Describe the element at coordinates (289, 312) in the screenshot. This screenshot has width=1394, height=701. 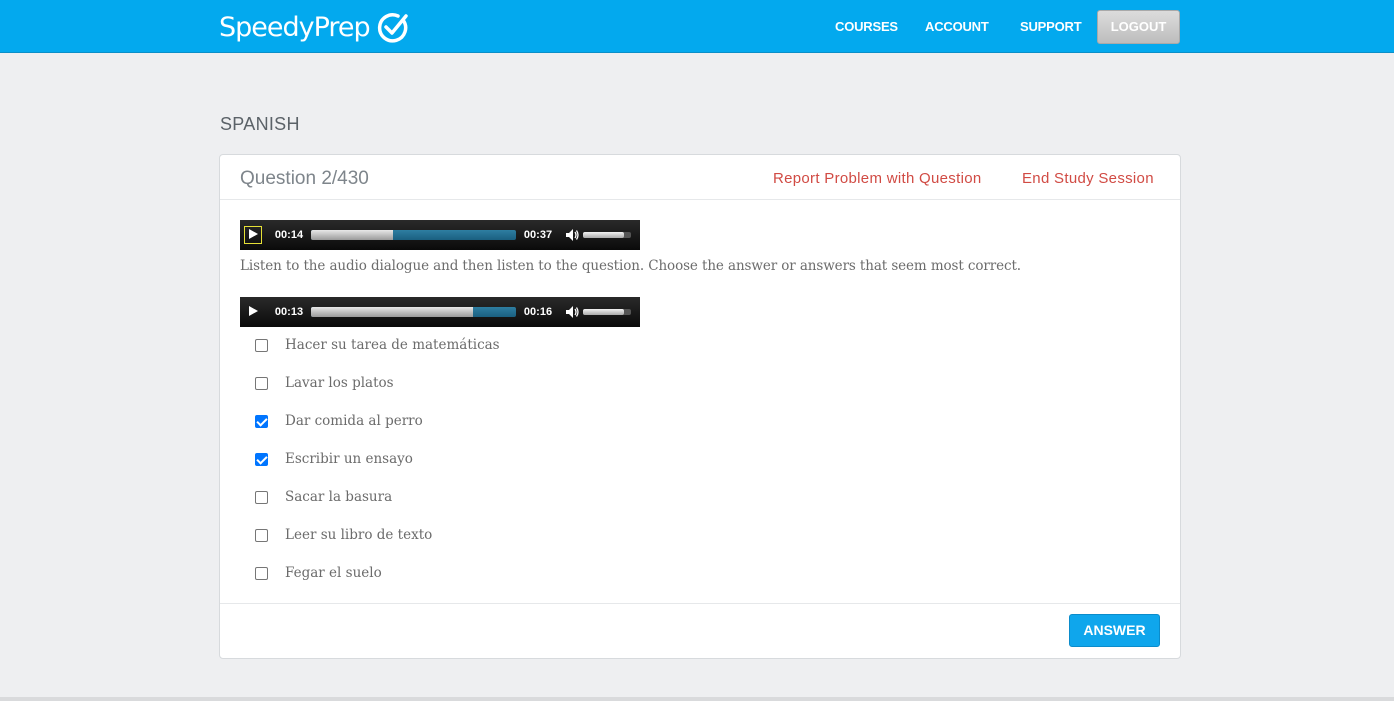
I see `current-time: 00:13` at that location.